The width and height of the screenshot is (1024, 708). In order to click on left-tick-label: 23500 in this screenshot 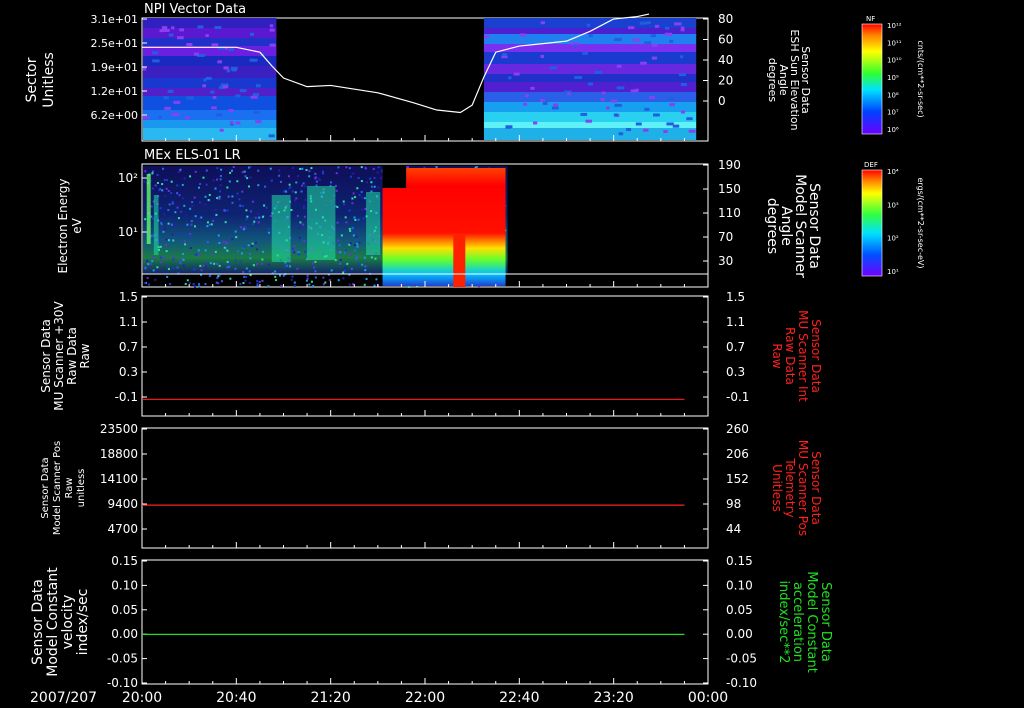, I will do `click(119, 429)`.